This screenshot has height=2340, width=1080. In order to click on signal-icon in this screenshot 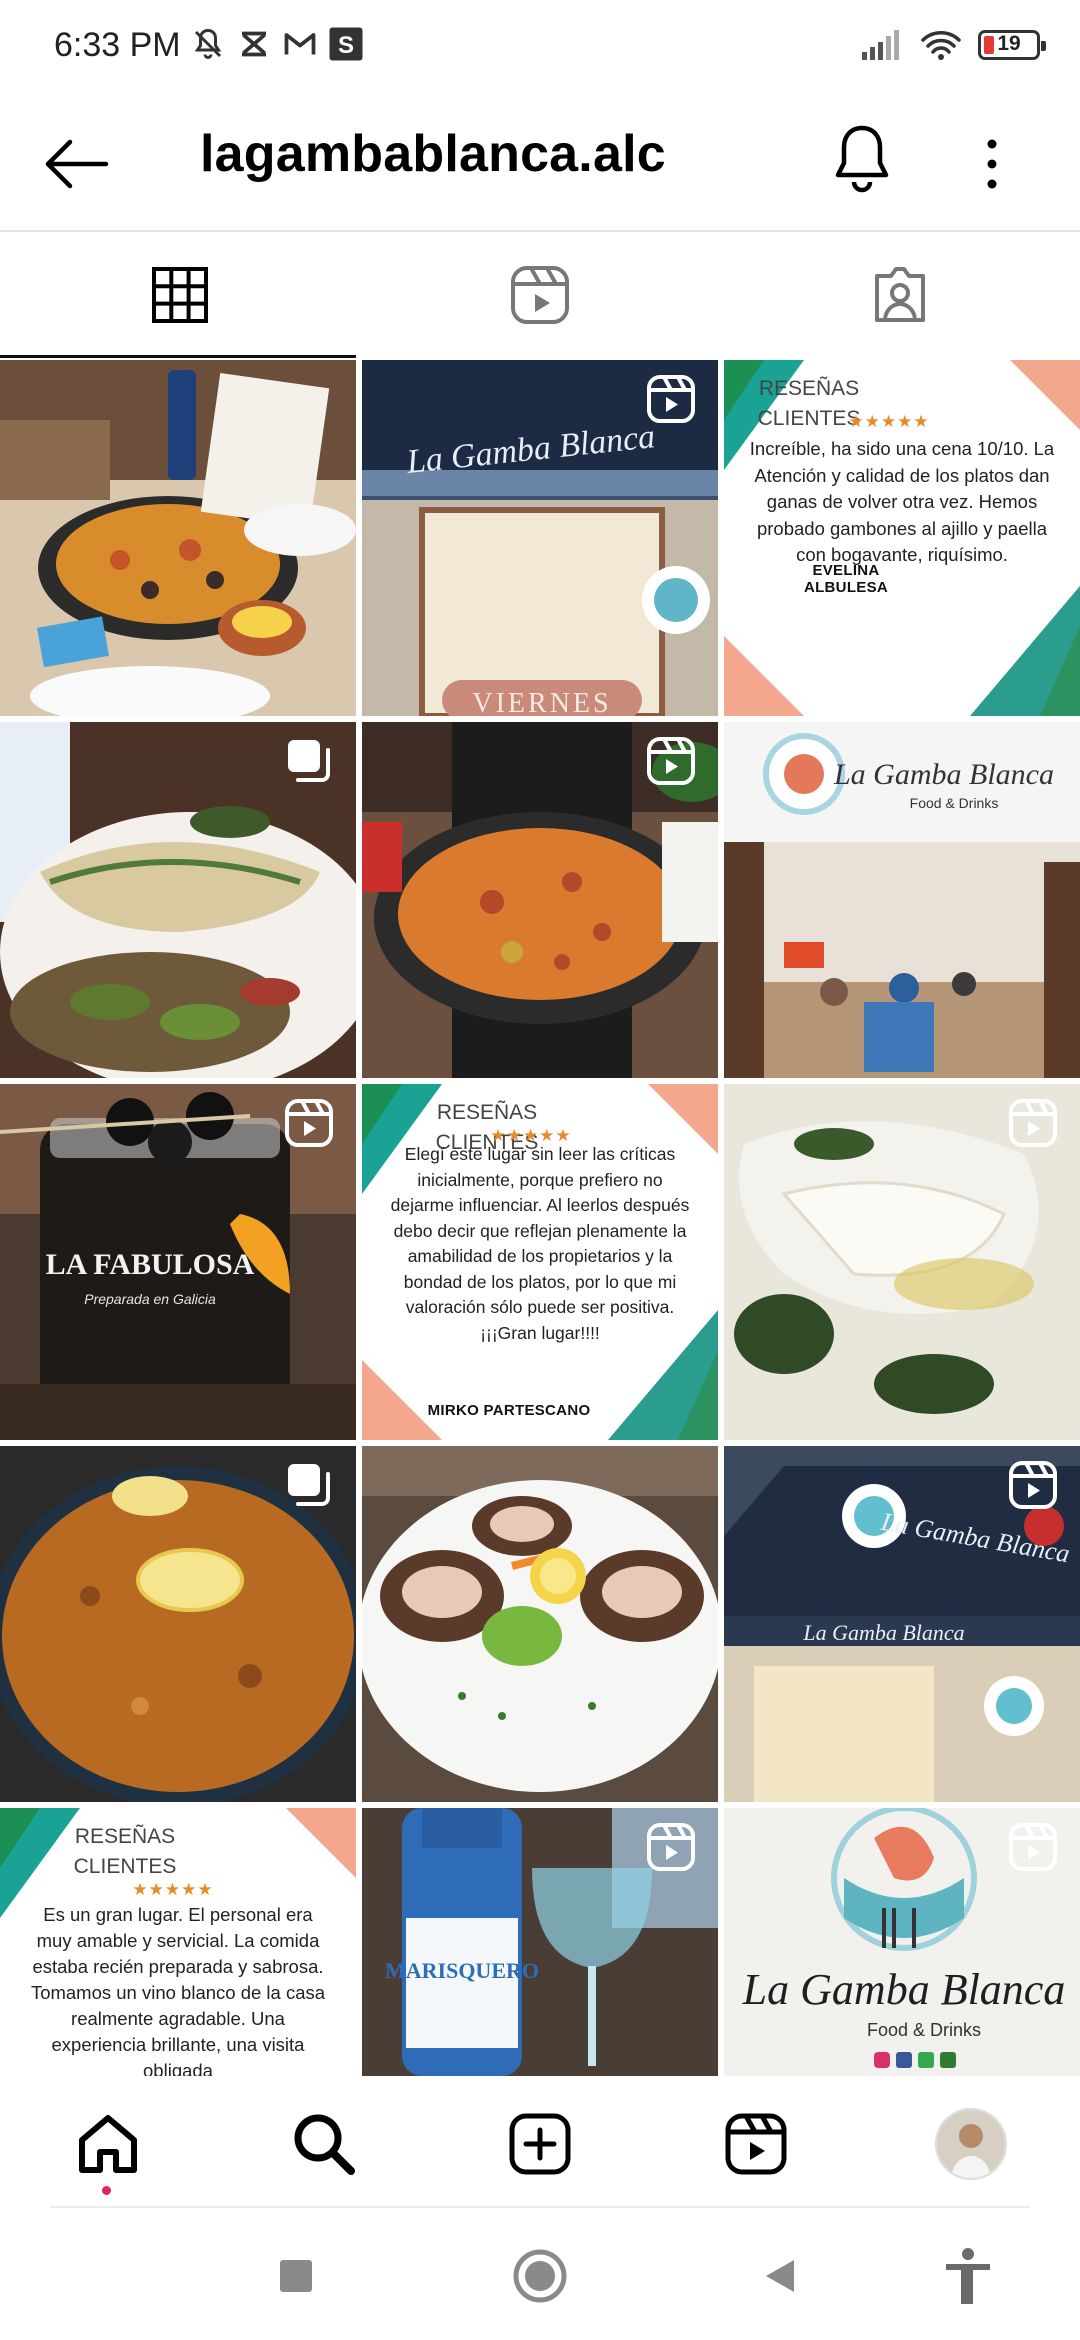, I will do `click(880, 45)`.